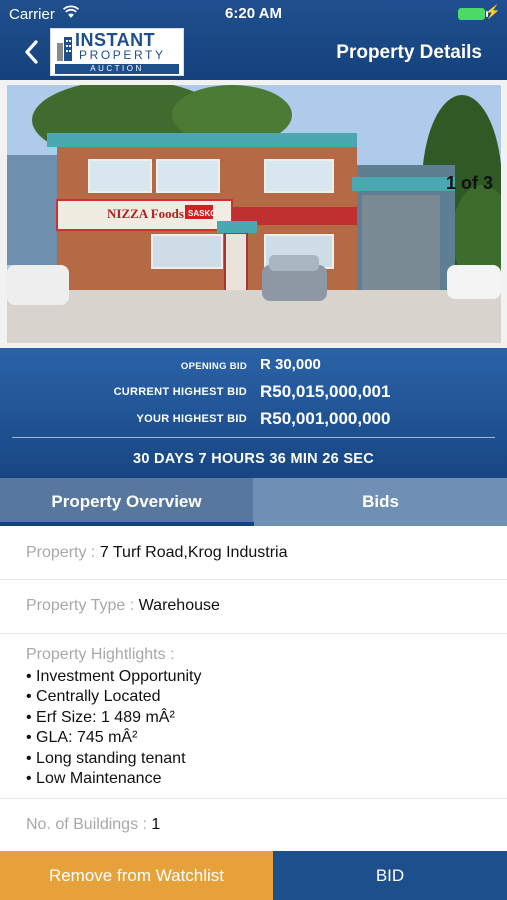 Image resolution: width=507 pixels, height=900 pixels. I want to click on highlights-label: Property Hightlights :, so click(100, 654).